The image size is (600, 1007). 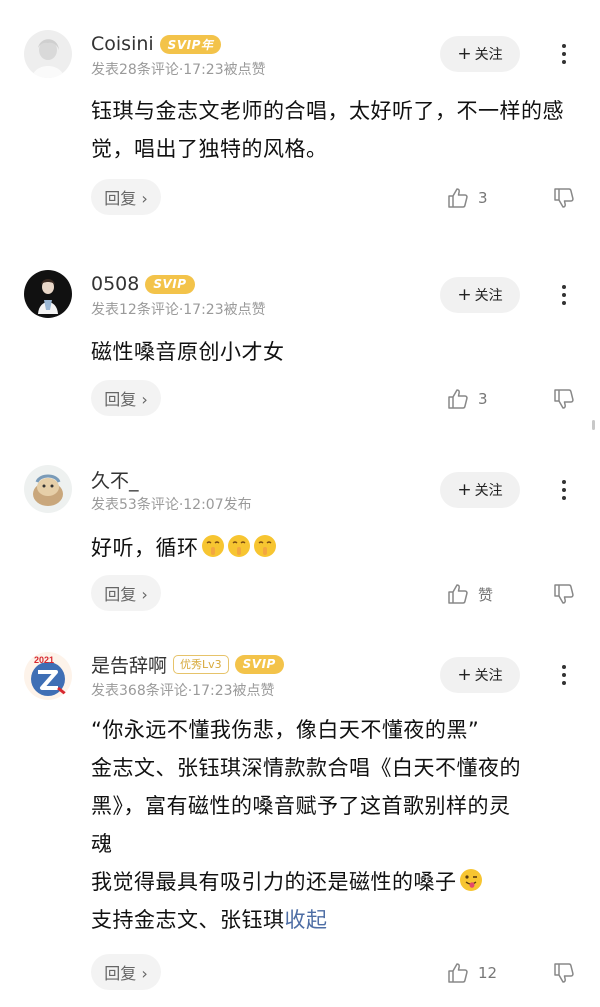 What do you see at coordinates (190, 44) in the screenshot?
I see `svip-badge: SVIP年` at bounding box center [190, 44].